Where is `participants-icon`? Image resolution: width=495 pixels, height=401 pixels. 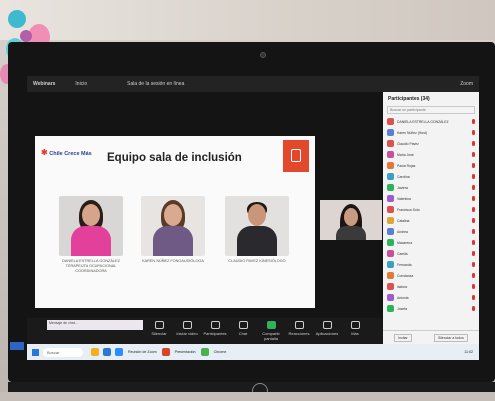 participants-icon is located at coordinates (215, 325).